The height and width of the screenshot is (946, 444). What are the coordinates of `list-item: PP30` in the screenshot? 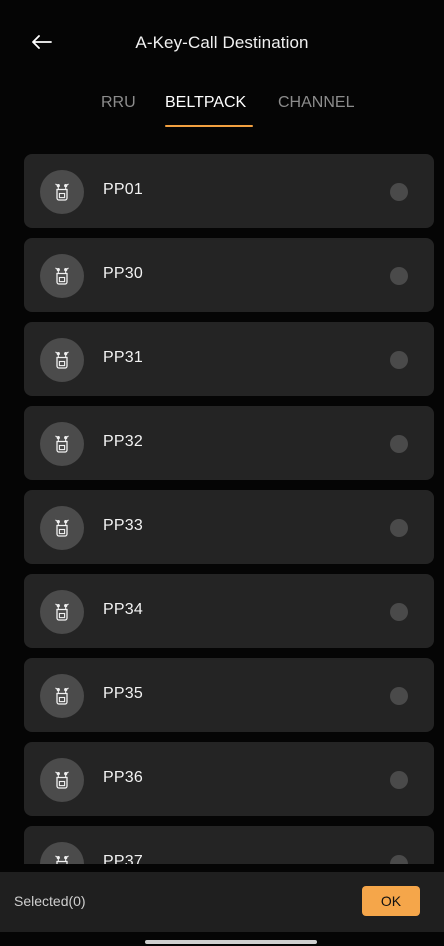 It's located at (229, 275).